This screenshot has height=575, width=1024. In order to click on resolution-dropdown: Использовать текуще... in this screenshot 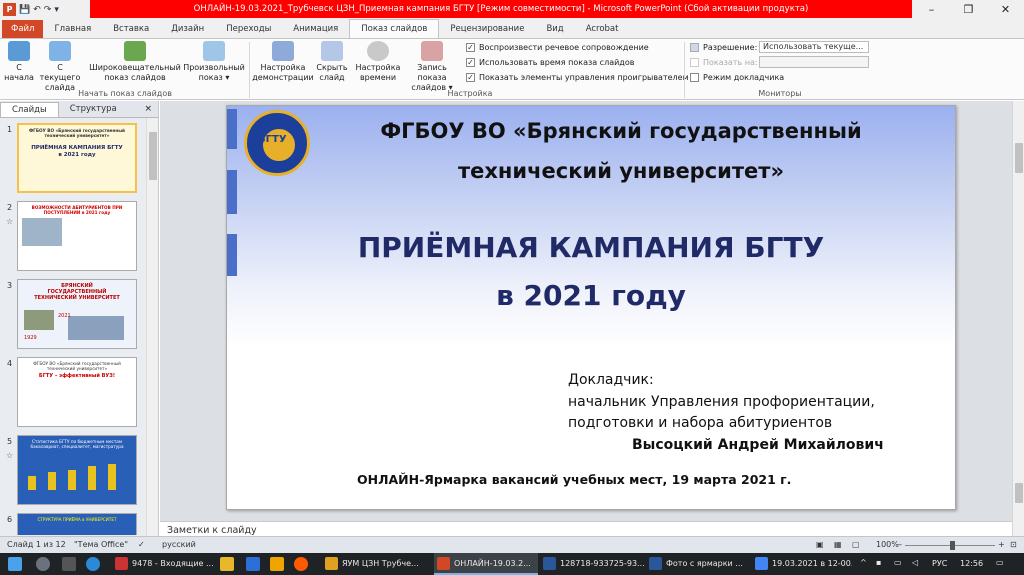, I will do `click(814, 47)`.